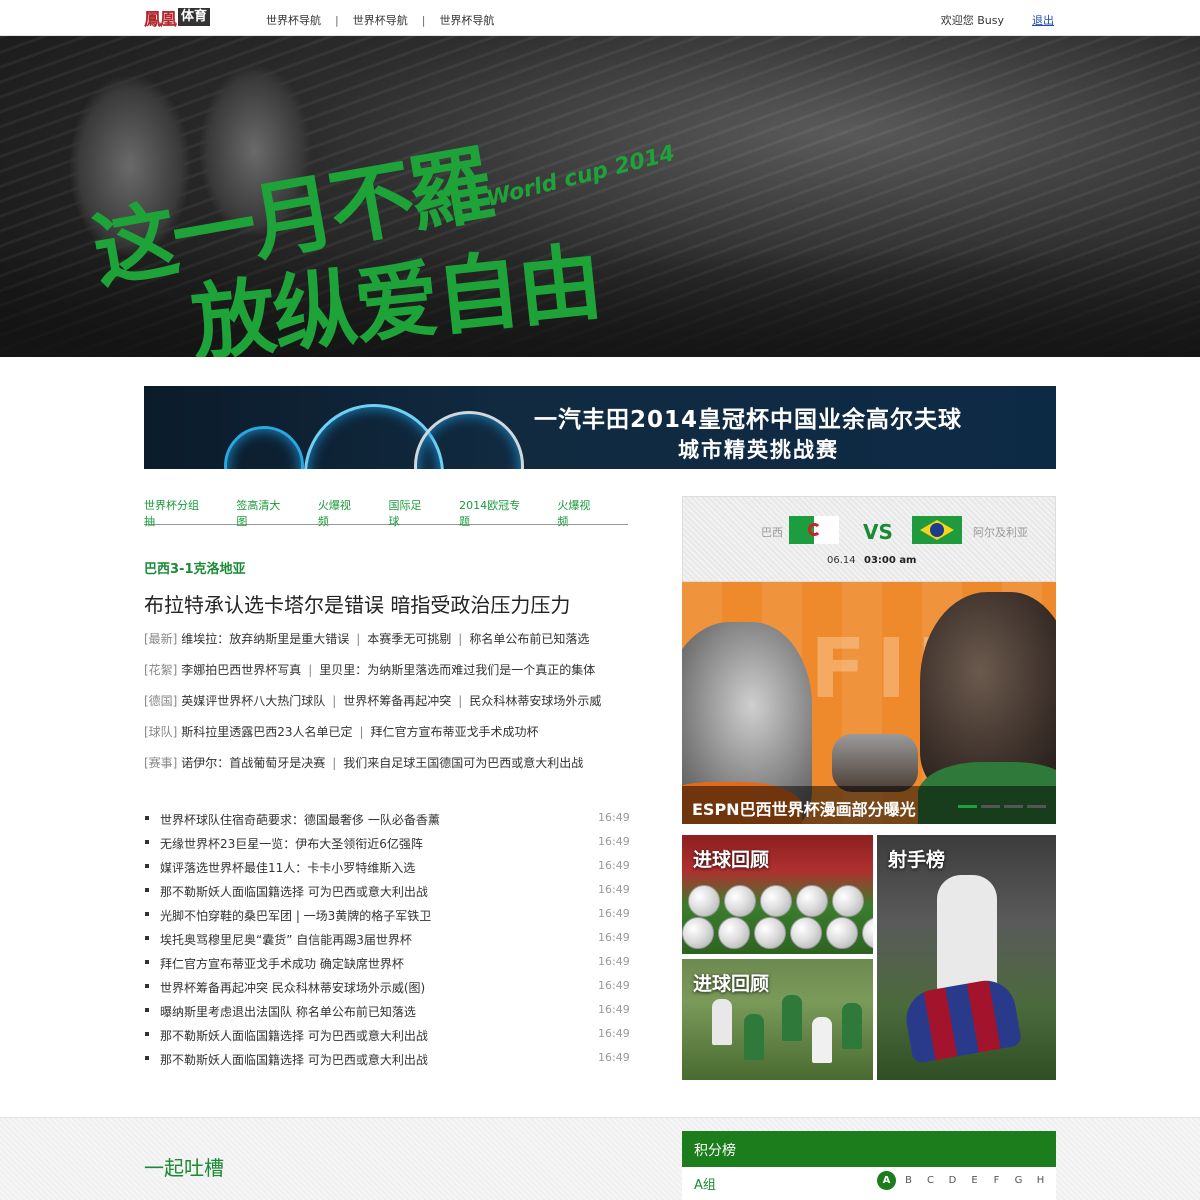  I want to click on group-tab-e: E, so click(974, 1180).